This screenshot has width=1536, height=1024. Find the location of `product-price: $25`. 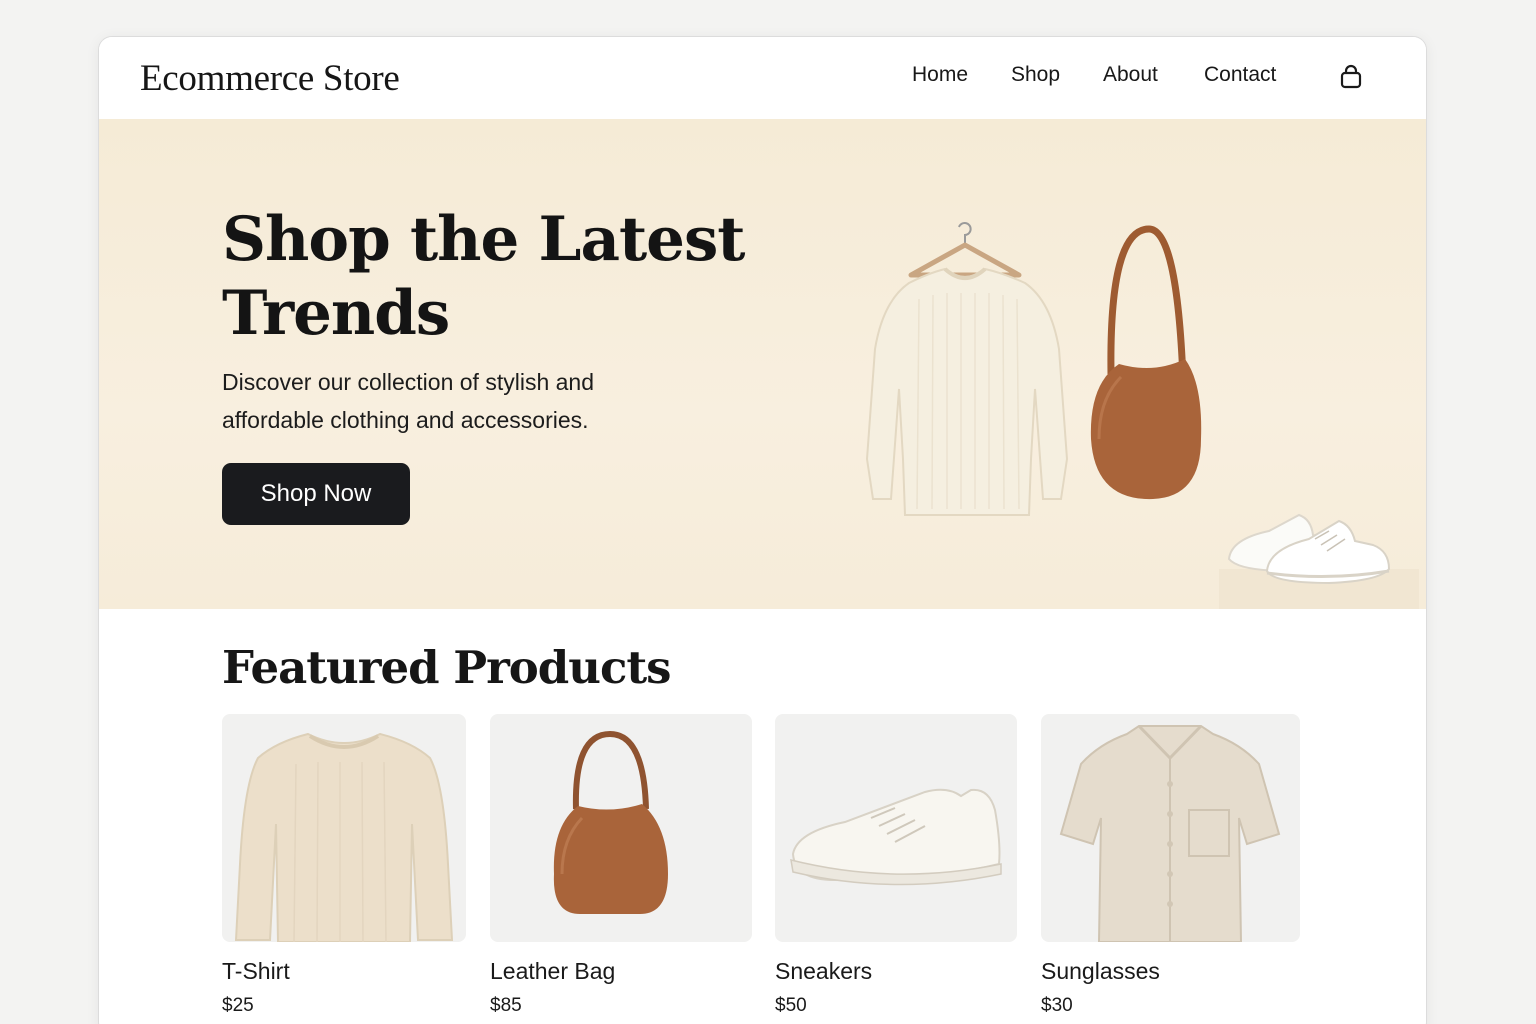

product-price: $25 is located at coordinates (238, 1005).